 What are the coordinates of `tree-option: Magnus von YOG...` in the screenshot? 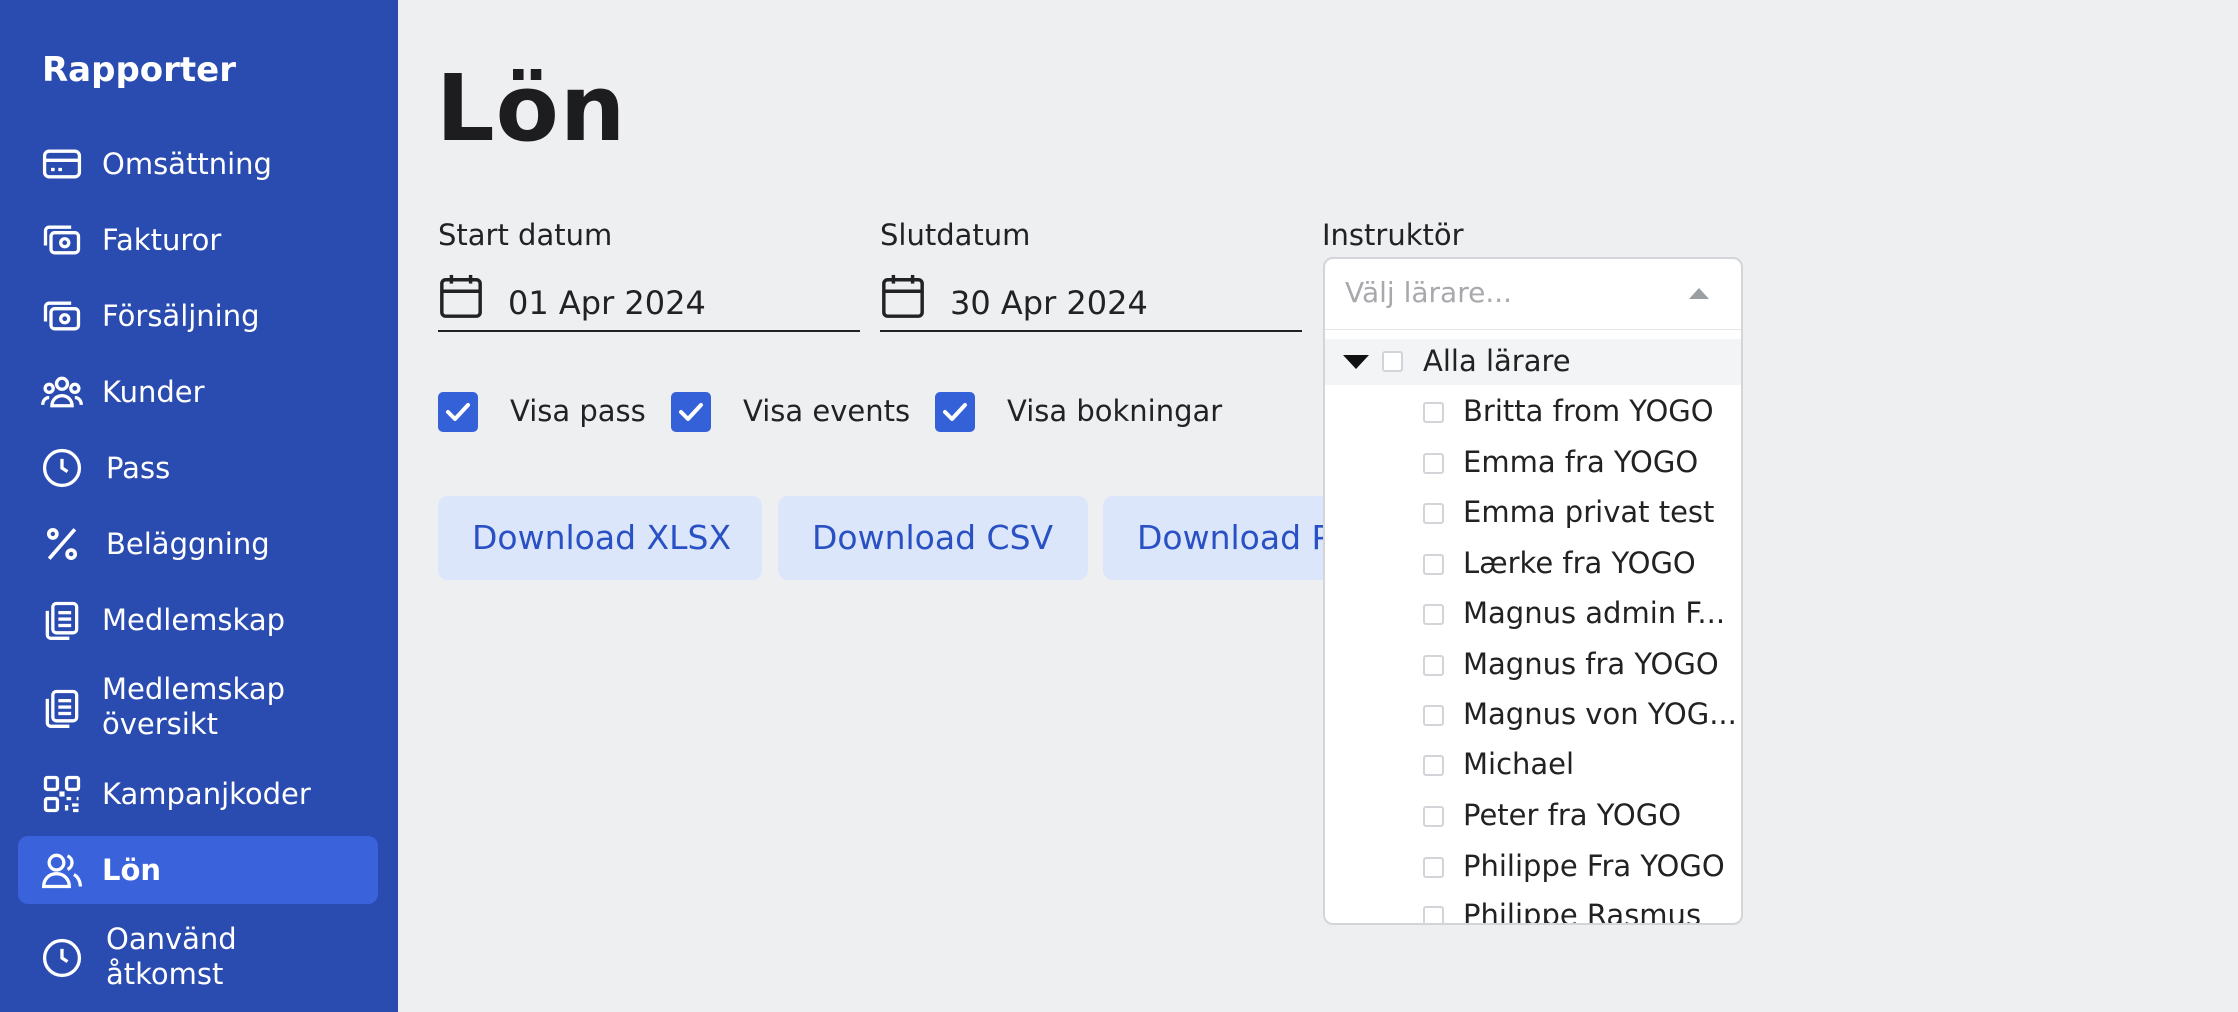 It's located at (1533, 717).